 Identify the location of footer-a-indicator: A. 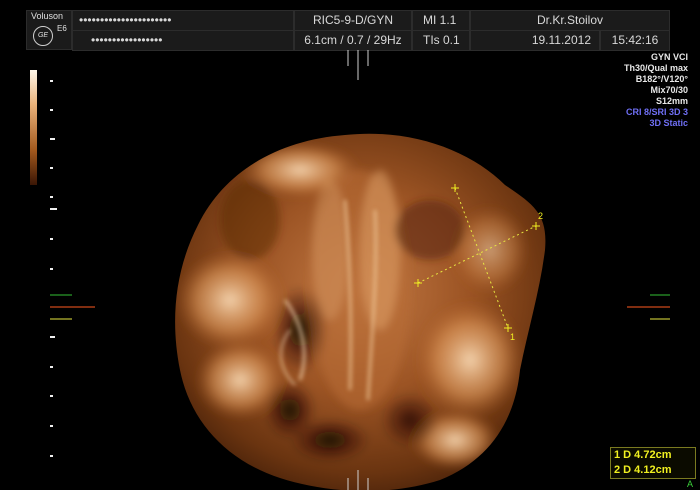
(690, 484).